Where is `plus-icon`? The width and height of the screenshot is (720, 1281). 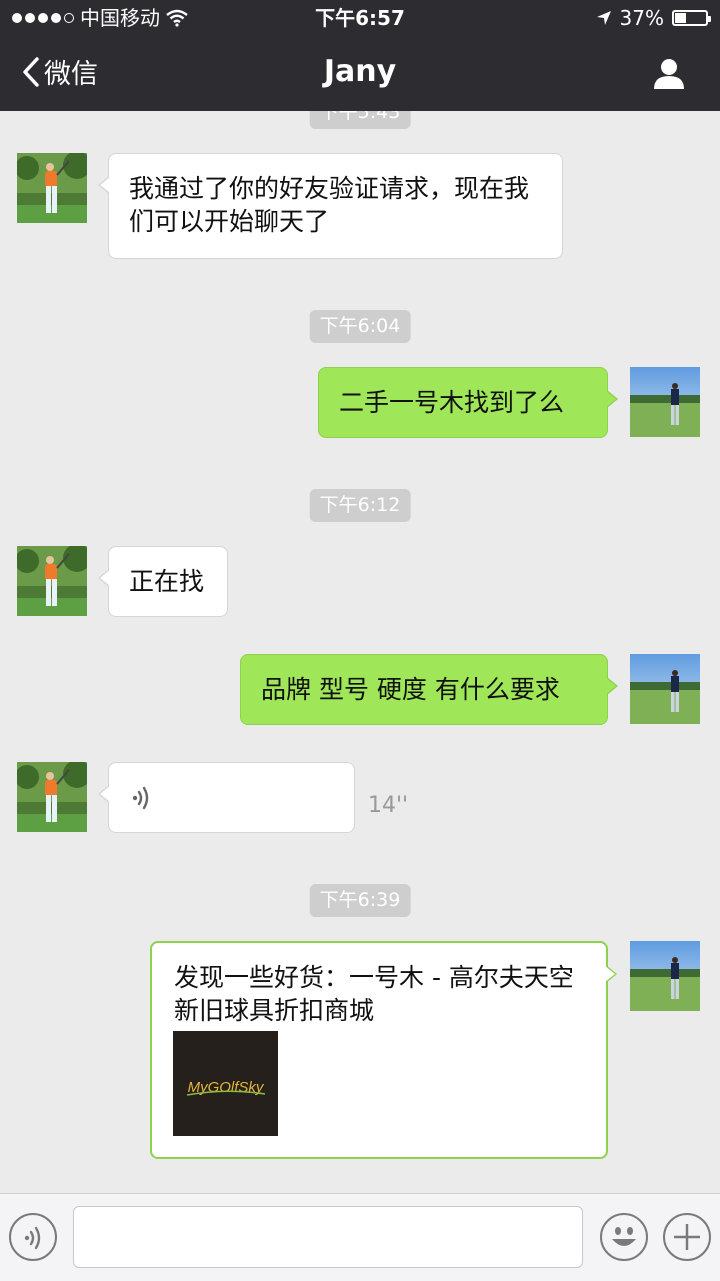
plus-icon is located at coordinates (687, 1237).